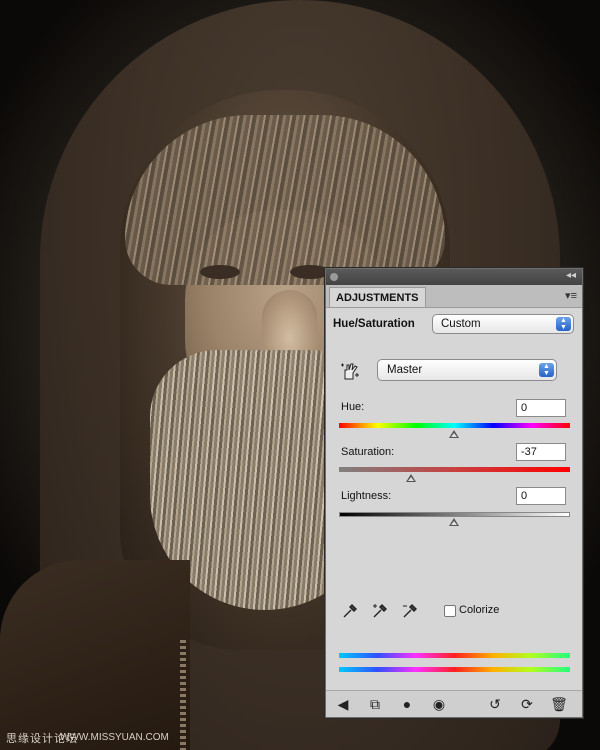 This screenshot has width=600, height=750. I want to click on tab-adjustments: ADJUSTMENTS, so click(377, 297).